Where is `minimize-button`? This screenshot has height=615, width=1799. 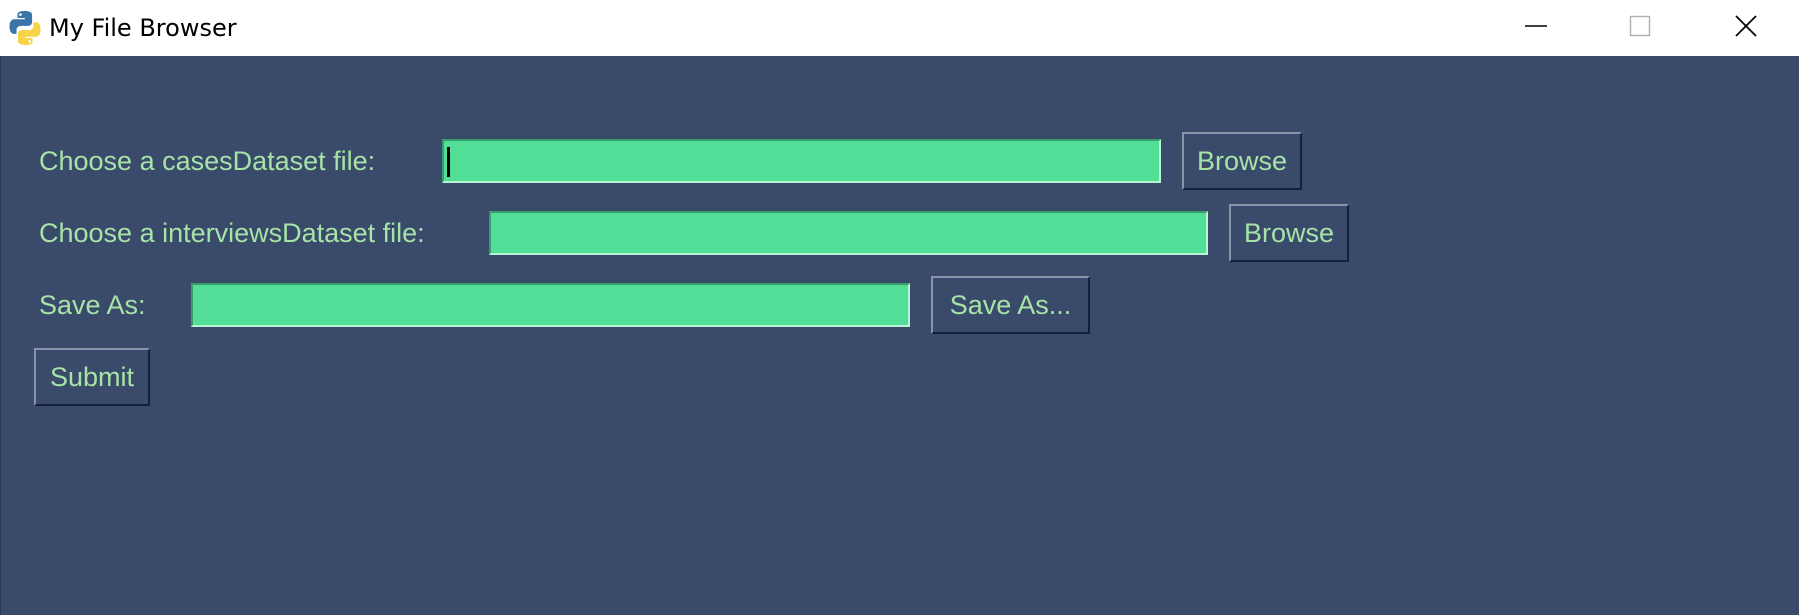
minimize-button is located at coordinates (1536, 28).